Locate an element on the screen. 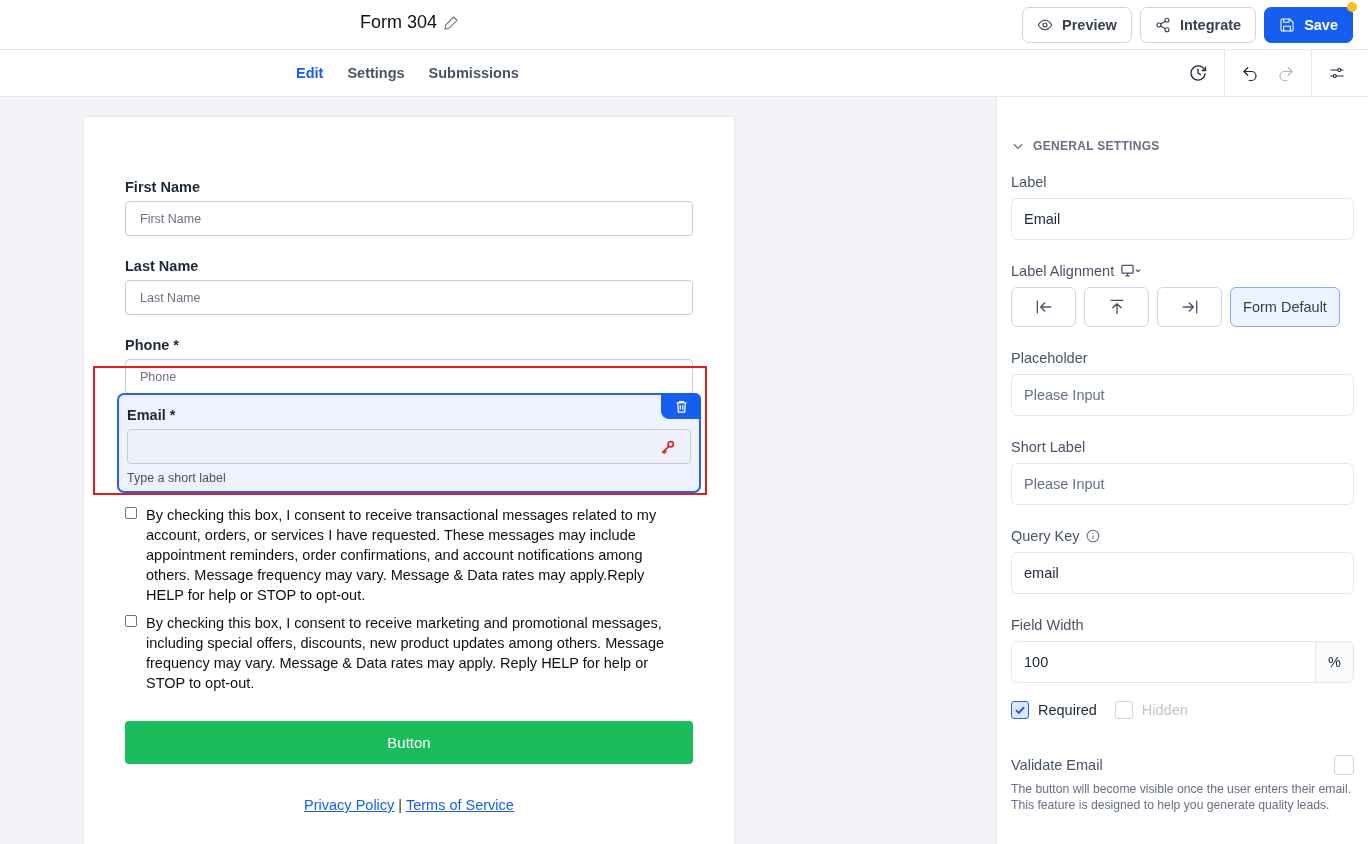  monitor-icon is located at coordinates (1131, 270).